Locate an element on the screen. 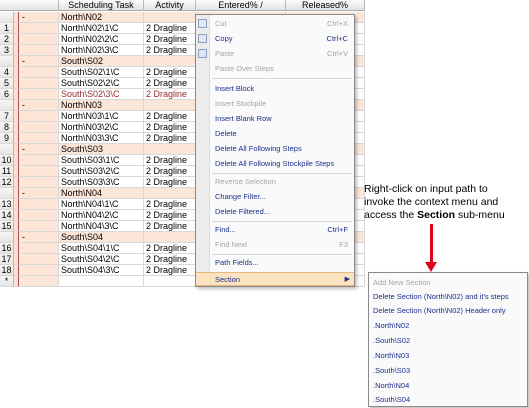 The height and width of the screenshot is (408, 529). row-number: 16 is located at coordinates (7, 248).